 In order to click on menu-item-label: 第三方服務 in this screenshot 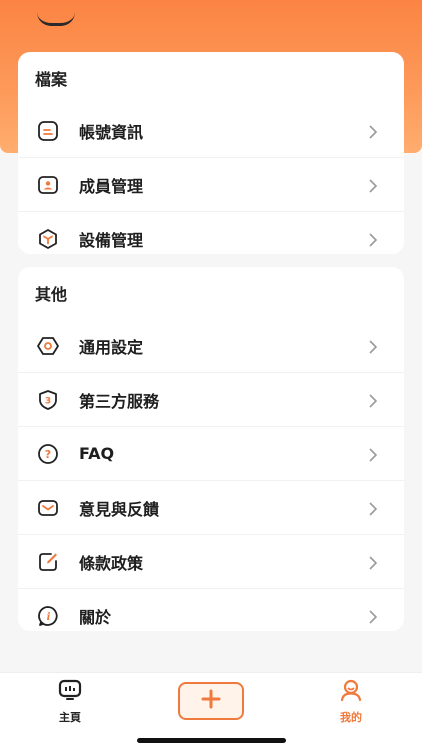, I will do `click(119, 401)`.